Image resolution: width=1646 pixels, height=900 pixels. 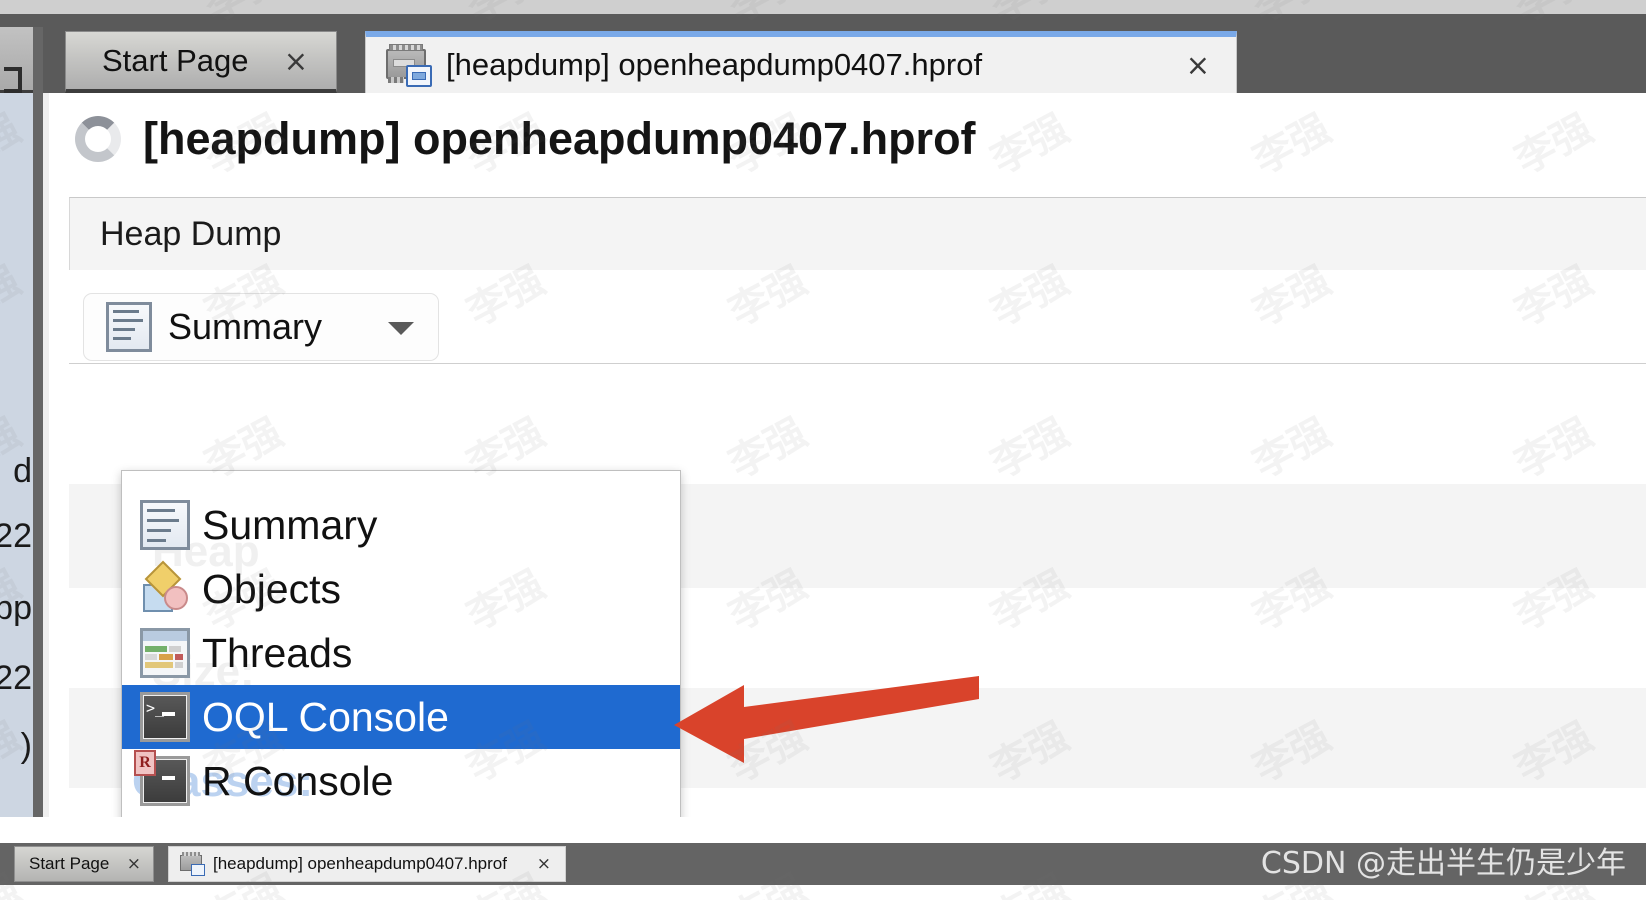 I want to click on menu-item-threads: Threads, so click(x=401, y=653).